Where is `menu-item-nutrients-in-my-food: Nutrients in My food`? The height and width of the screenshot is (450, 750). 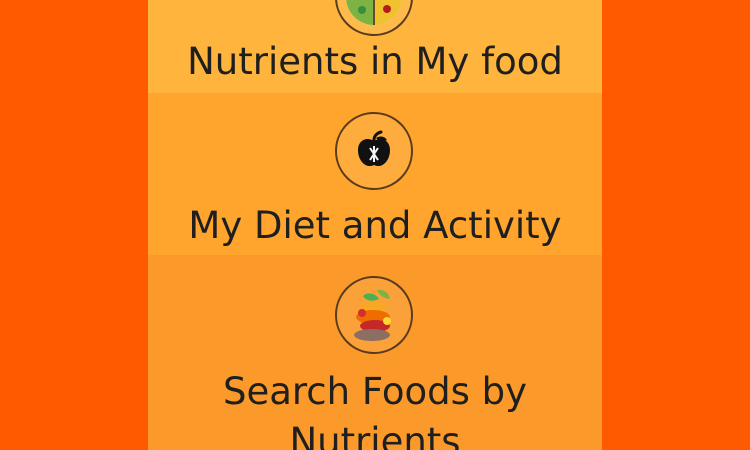
menu-item-nutrients-in-my-food: Nutrients in My food is located at coordinates (375, 46).